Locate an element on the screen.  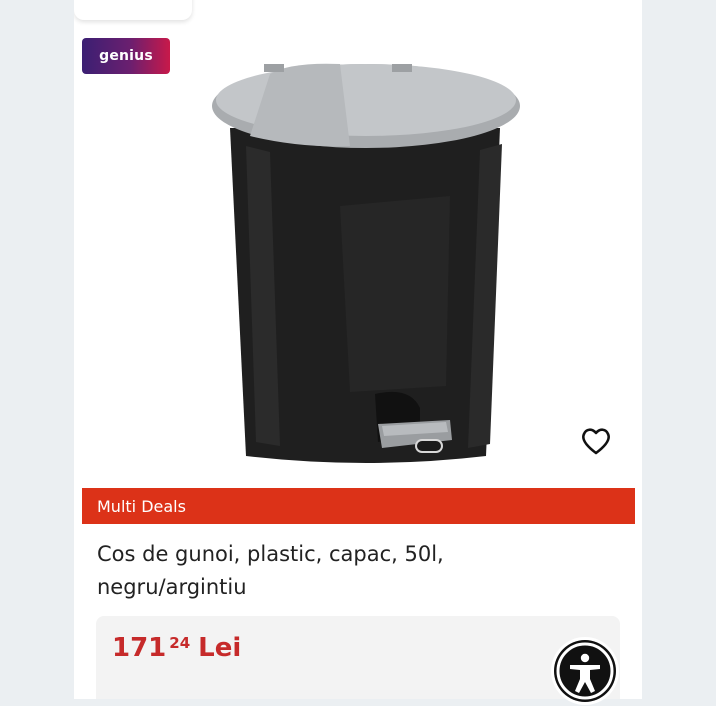
price-box: 171 24 Lei is located at coordinates (358, 657).